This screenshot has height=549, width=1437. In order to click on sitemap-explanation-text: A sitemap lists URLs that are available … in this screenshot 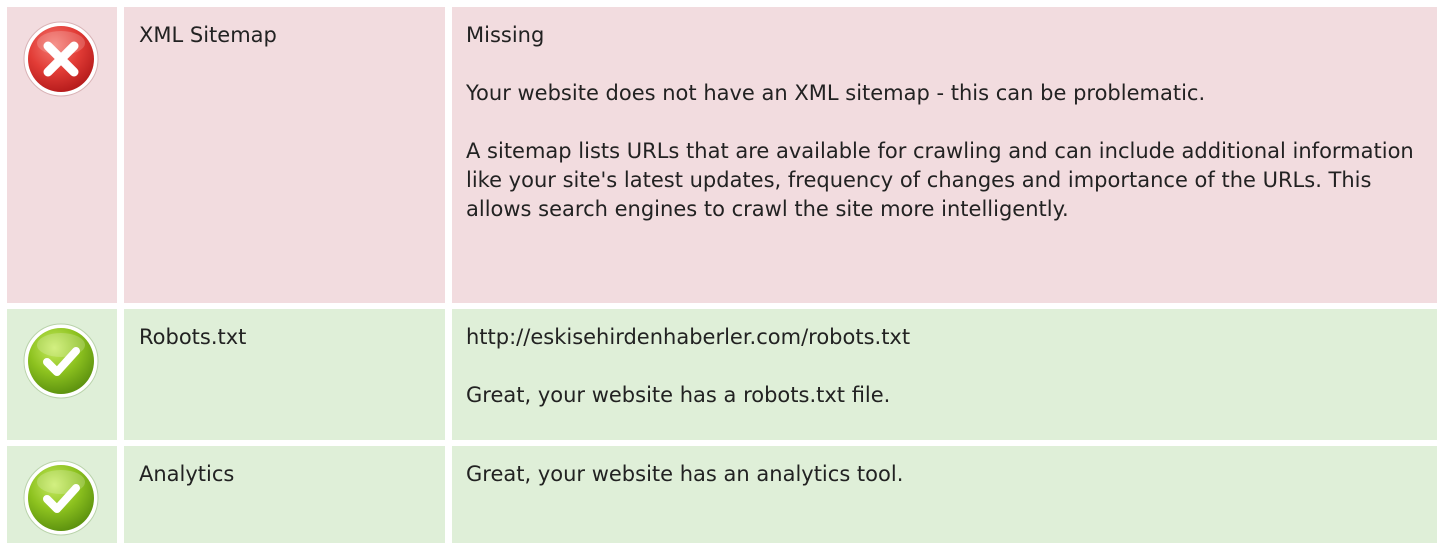, I will do `click(940, 180)`.